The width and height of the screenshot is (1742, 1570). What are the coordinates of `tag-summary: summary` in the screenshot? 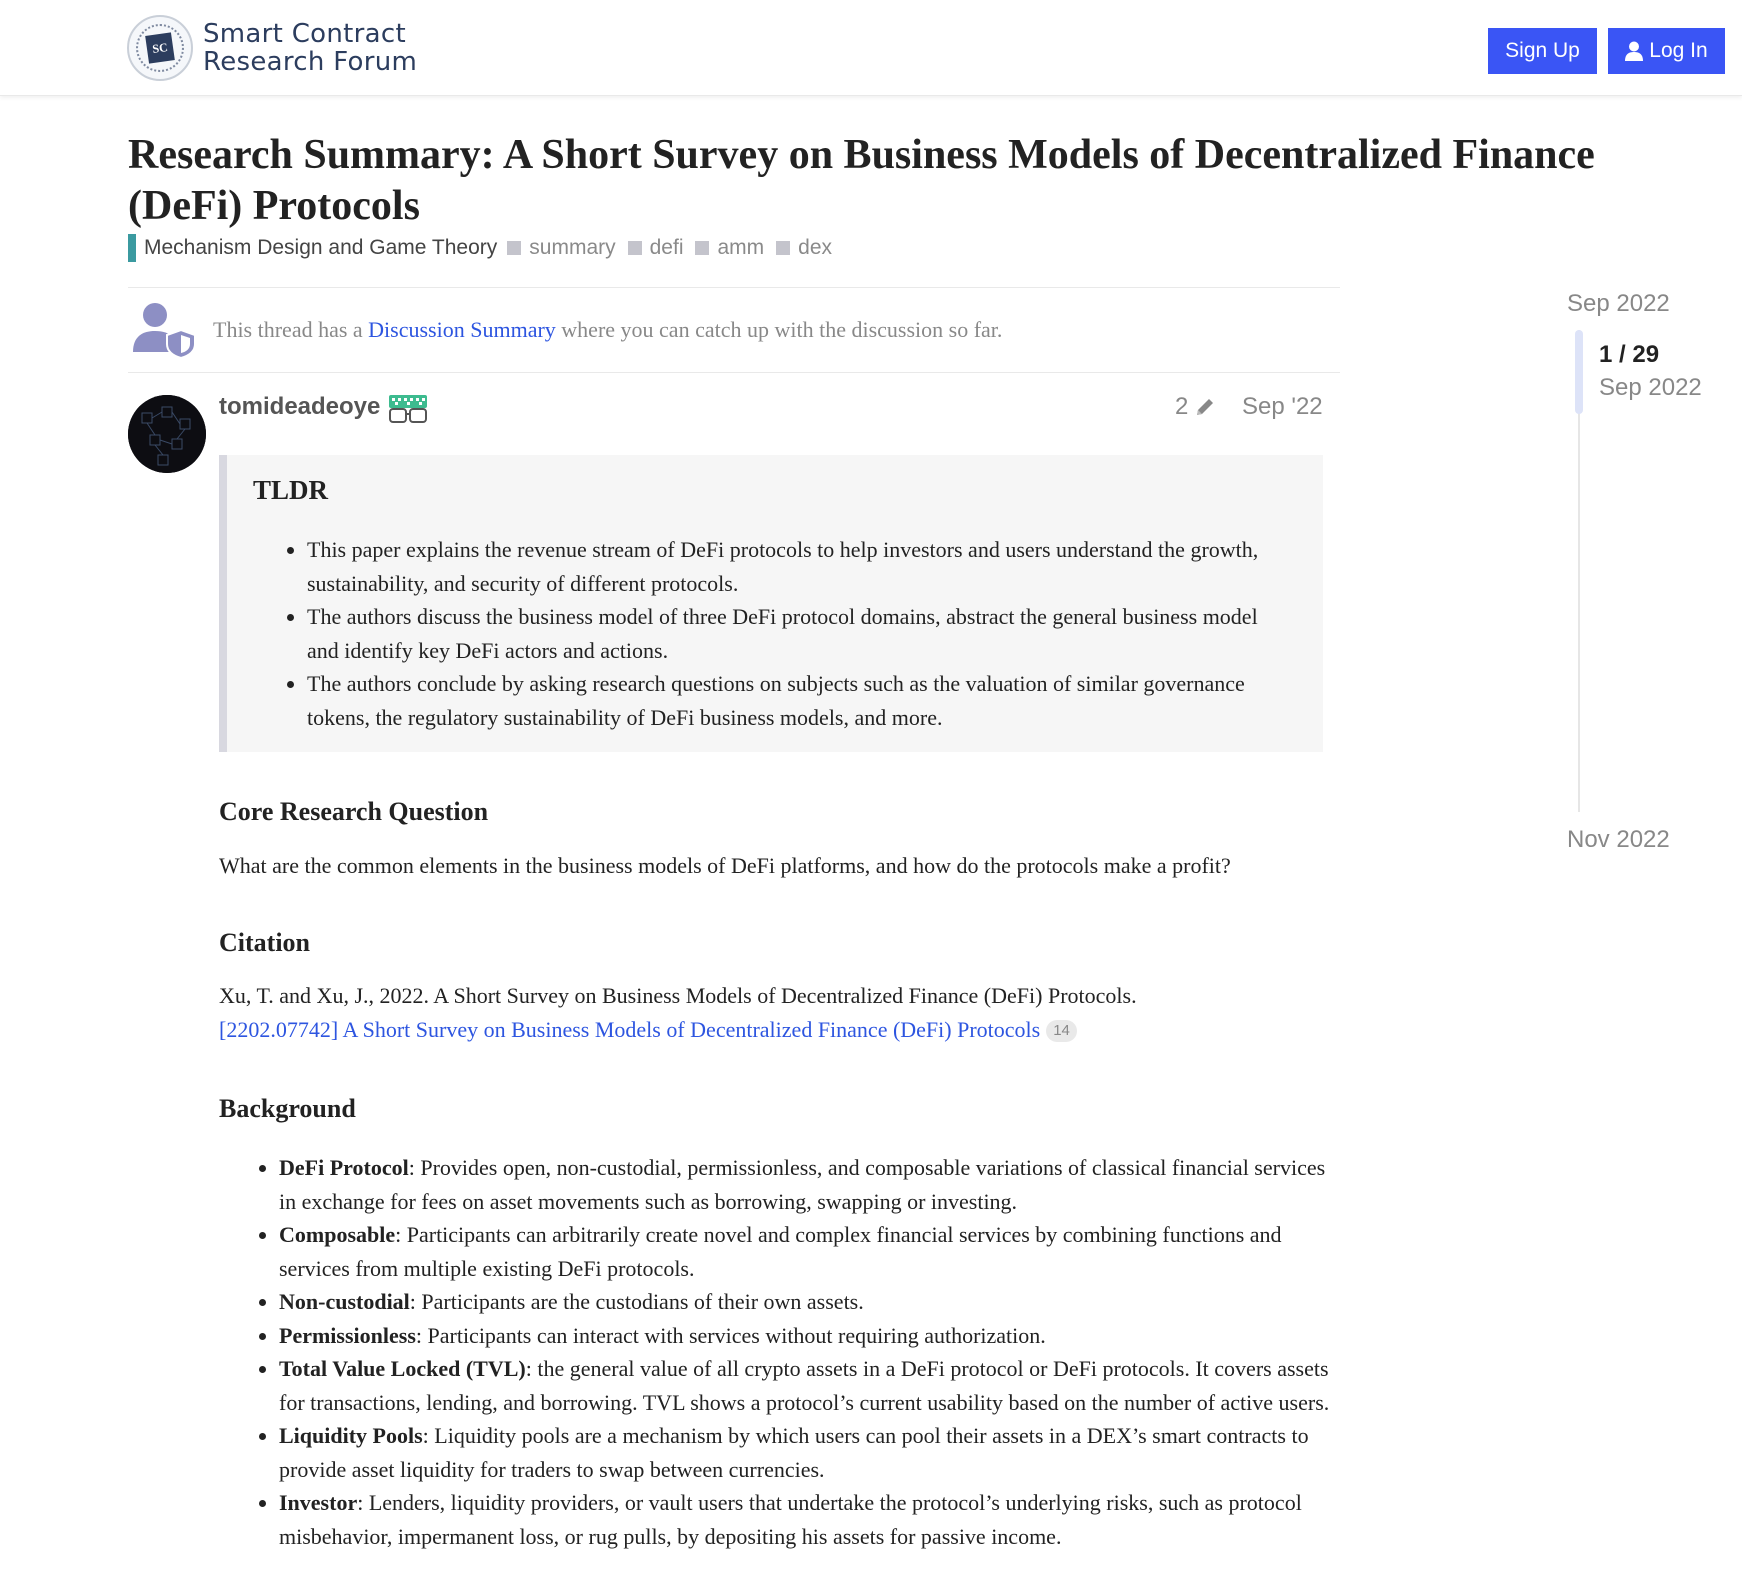 It's located at (561, 248).